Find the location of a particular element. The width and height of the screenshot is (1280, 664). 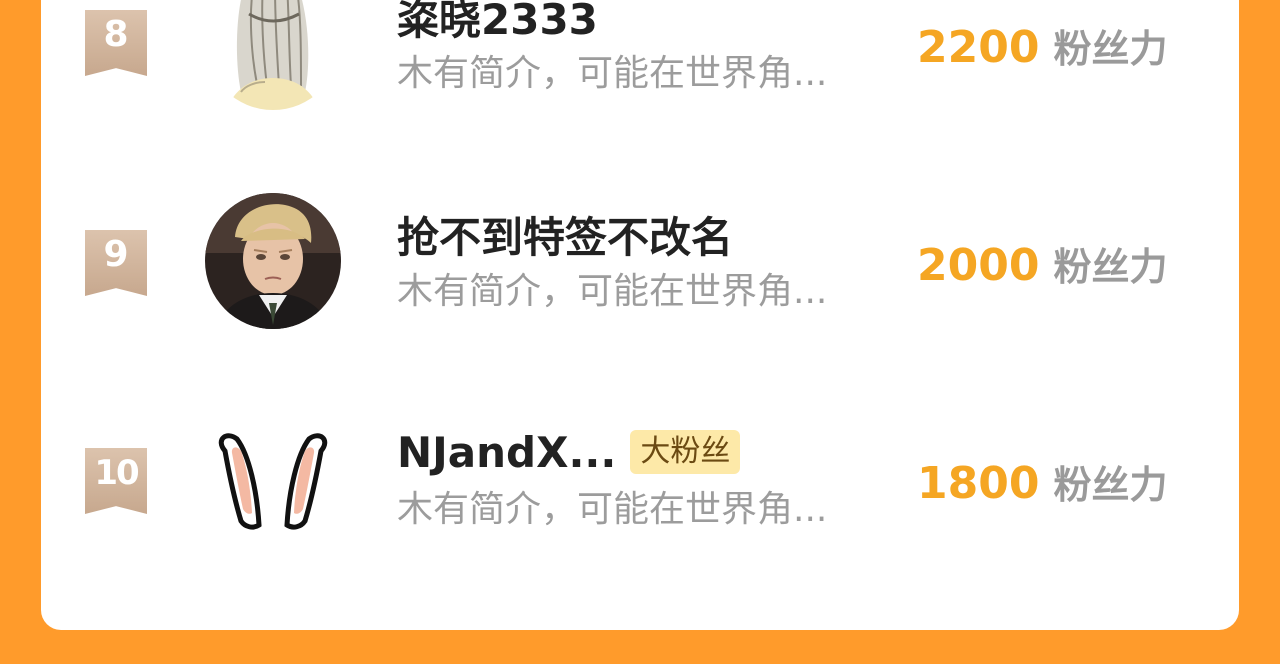

user-name: 粢晓2333 is located at coordinates (497, 23).